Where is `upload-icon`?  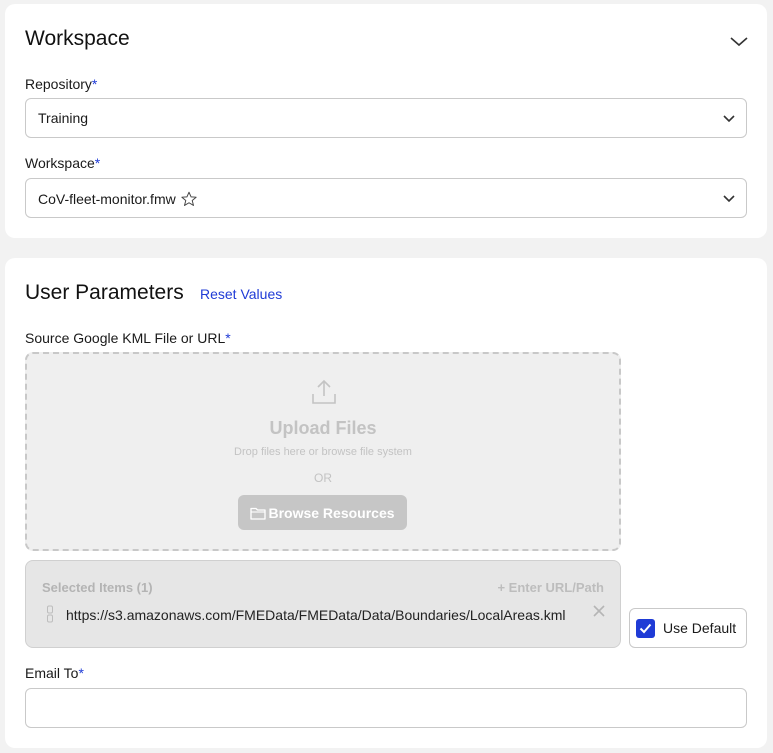 upload-icon is located at coordinates (324, 391).